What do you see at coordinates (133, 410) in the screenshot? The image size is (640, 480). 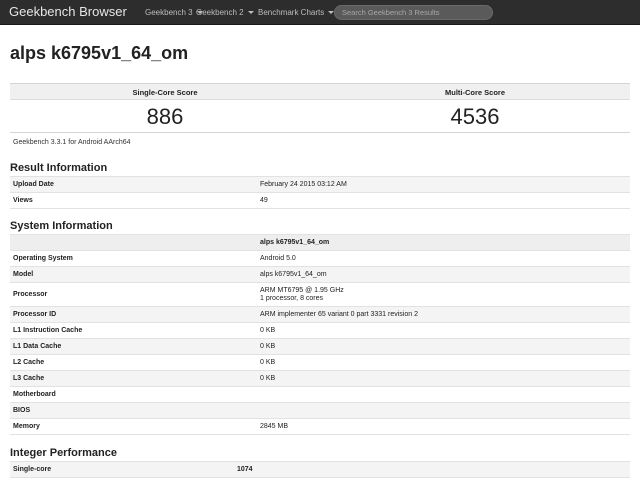 I see `row-key: BIOS` at bounding box center [133, 410].